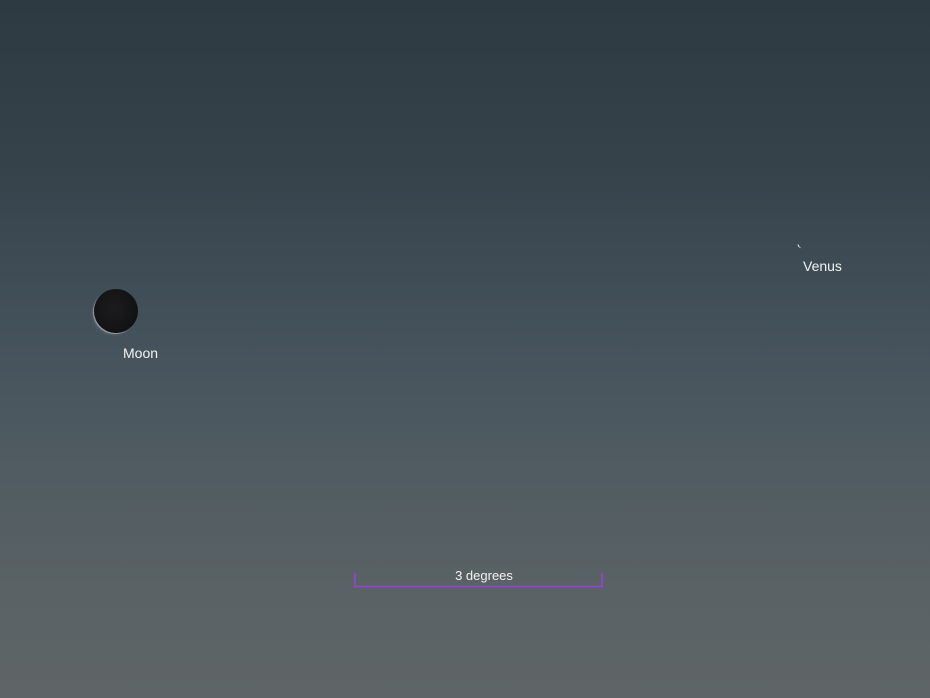 The height and width of the screenshot is (698, 930). Describe the element at coordinates (484, 575) in the screenshot. I see `scale-bar-label: 3 degrees` at that location.